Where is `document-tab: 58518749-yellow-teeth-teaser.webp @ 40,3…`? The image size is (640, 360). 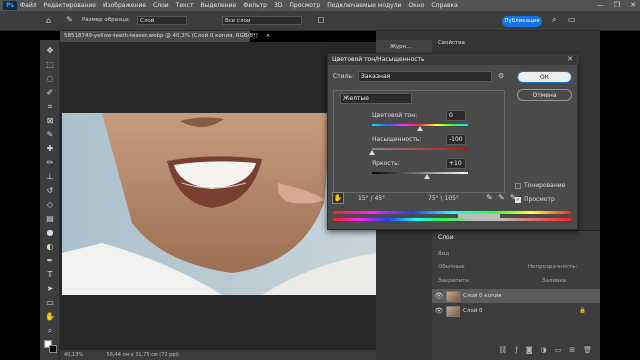
document-tab: 58518749-yellow-teeth-teaser.webp @ 40,3… is located at coordinates (165, 36).